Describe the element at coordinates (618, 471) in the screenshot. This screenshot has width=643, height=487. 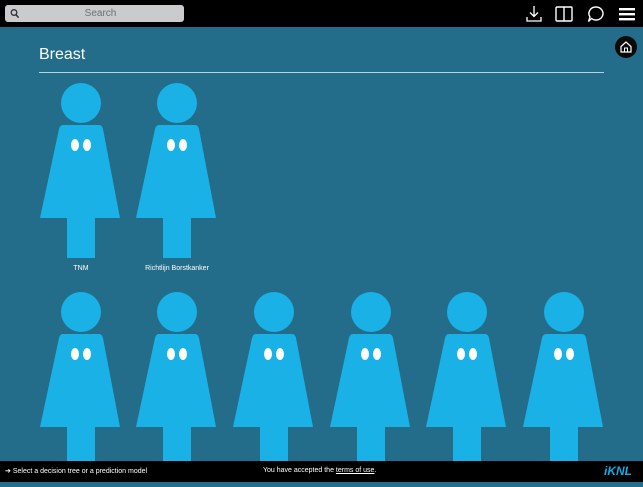
I see `iknl-logo: iKNL` at that location.